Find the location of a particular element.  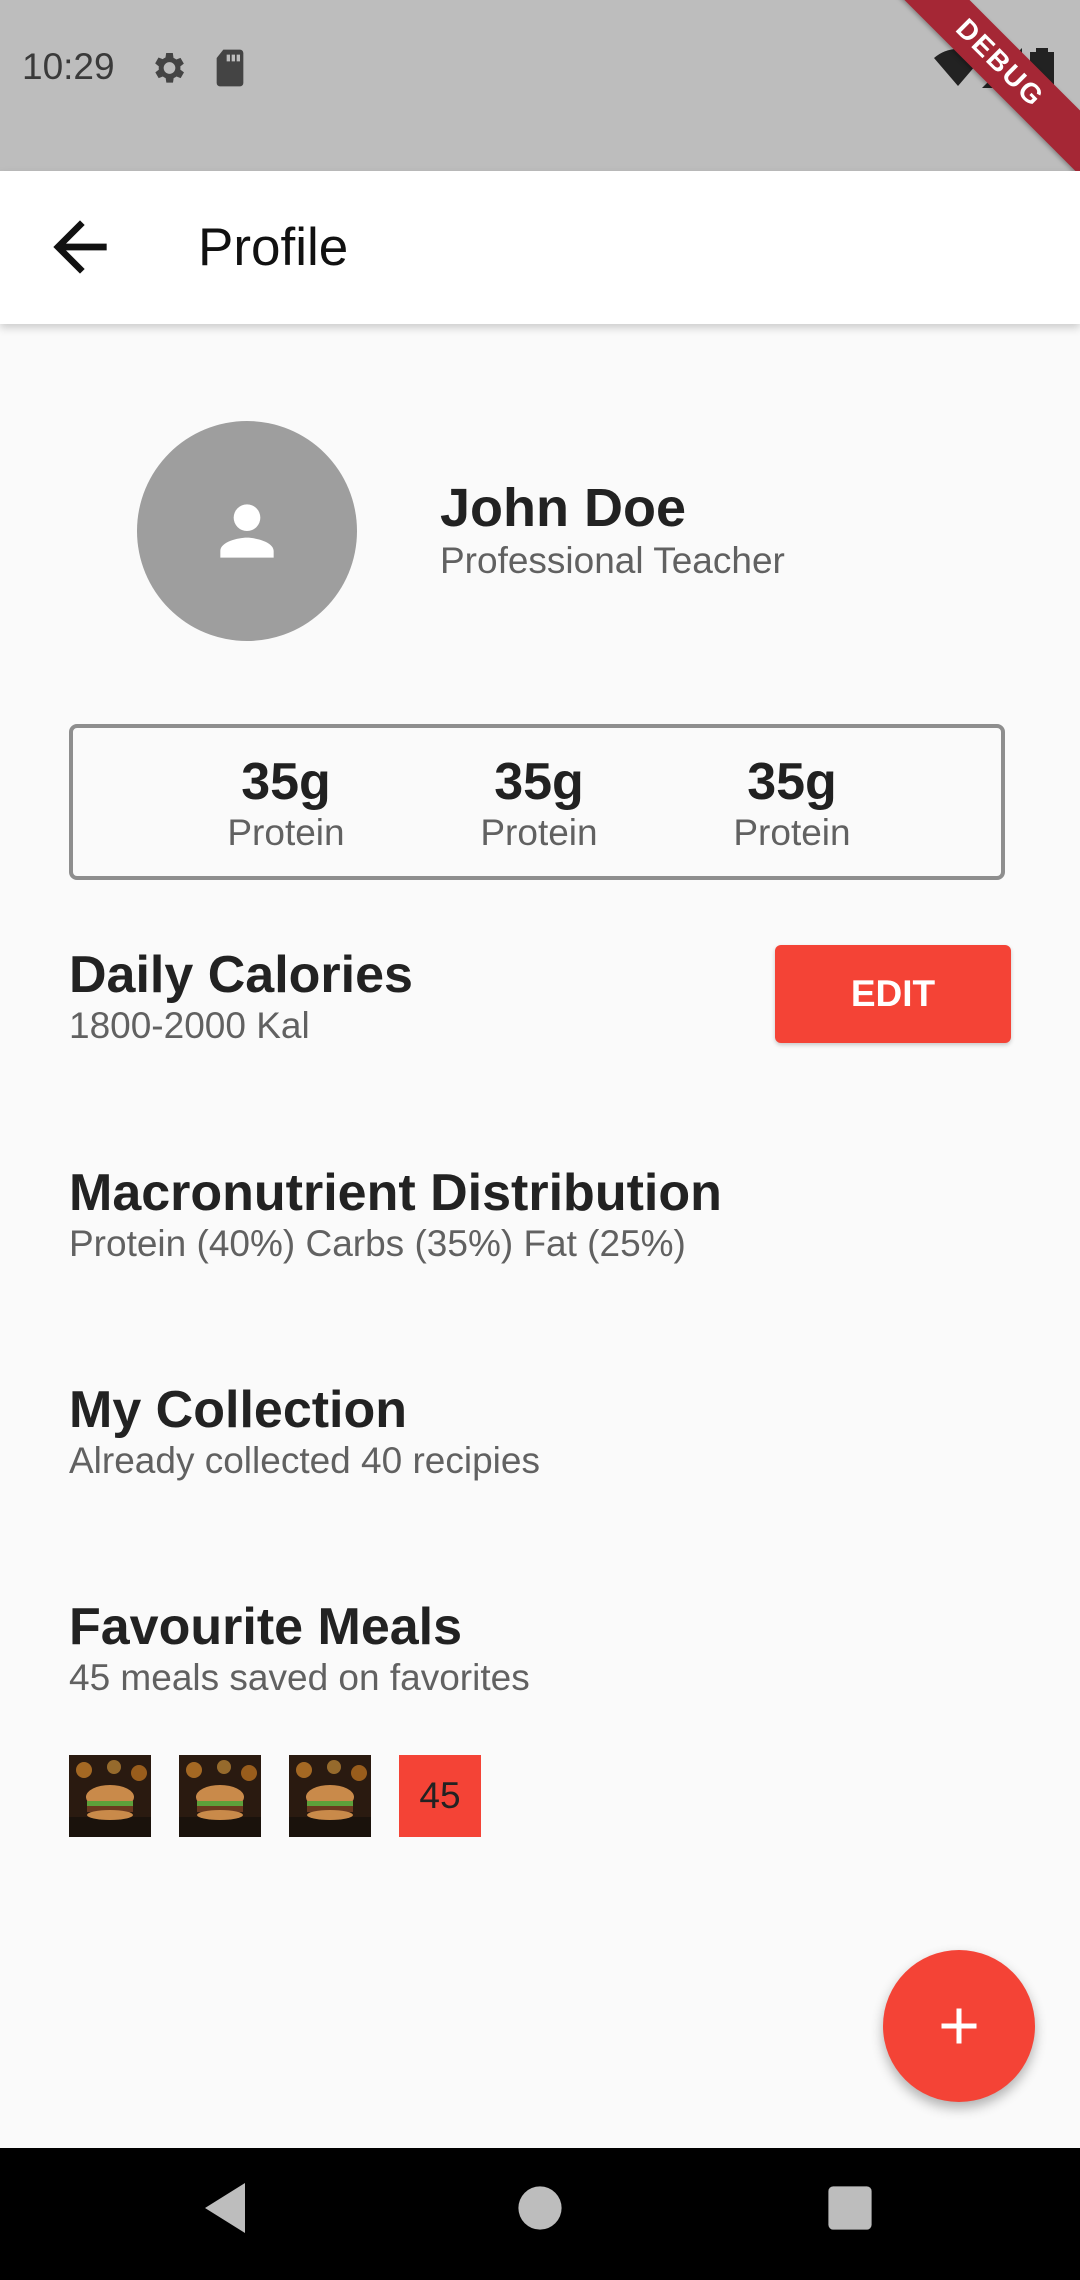

system-nav-bar is located at coordinates (540, 2214).